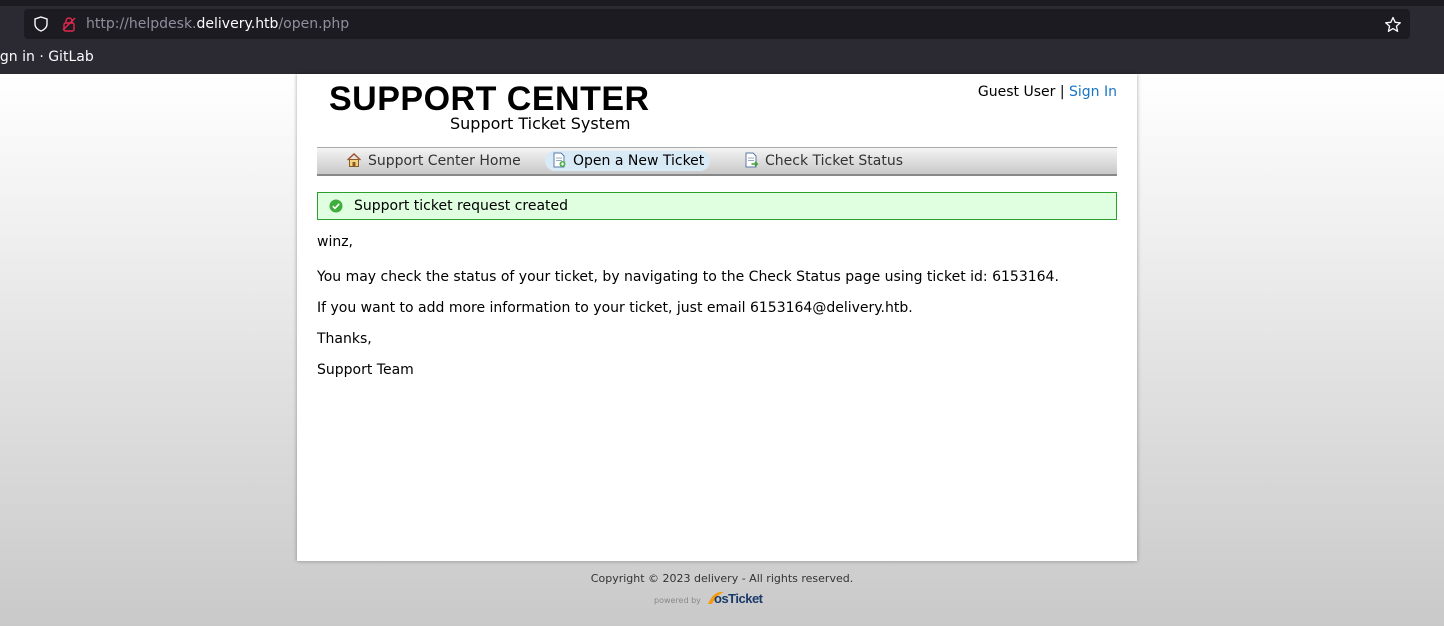 This screenshot has height=626, width=1444. I want to click on nav-label: Open a New Ticket, so click(639, 161).